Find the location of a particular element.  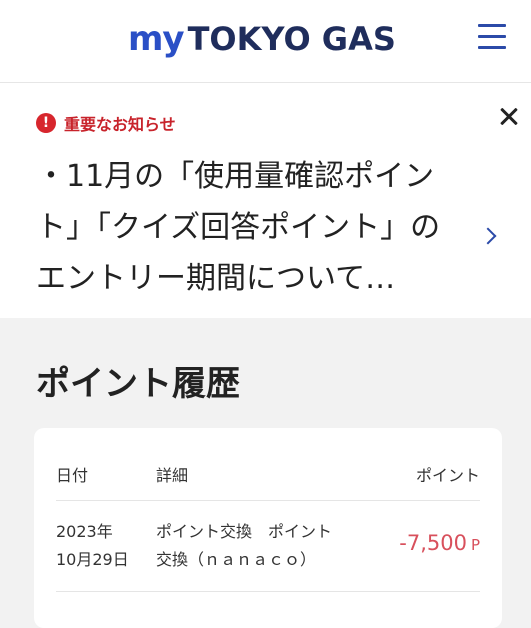

tokyo-gas-logo: my TOKYO GAS is located at coordinates (262, 39).